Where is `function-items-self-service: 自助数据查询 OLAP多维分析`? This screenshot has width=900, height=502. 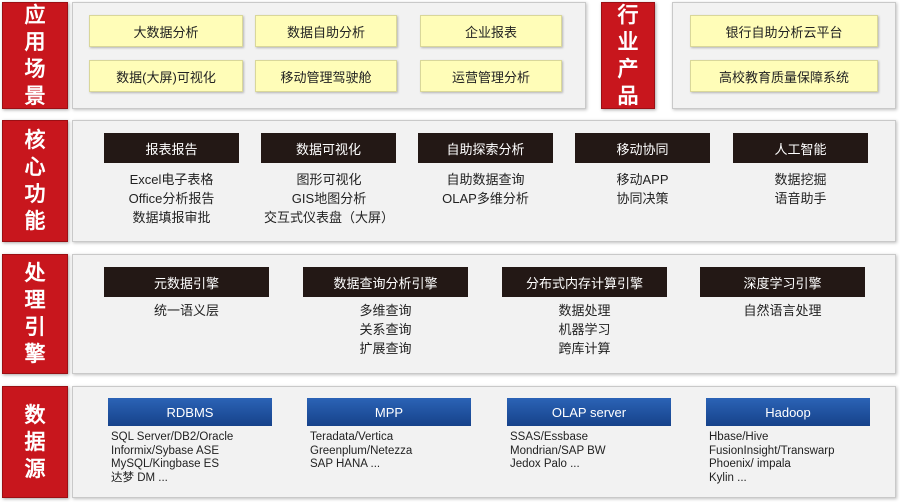
function-items-self-service: 自助数据查询 OLAP多维分析 is located at coordinates (485, 189).